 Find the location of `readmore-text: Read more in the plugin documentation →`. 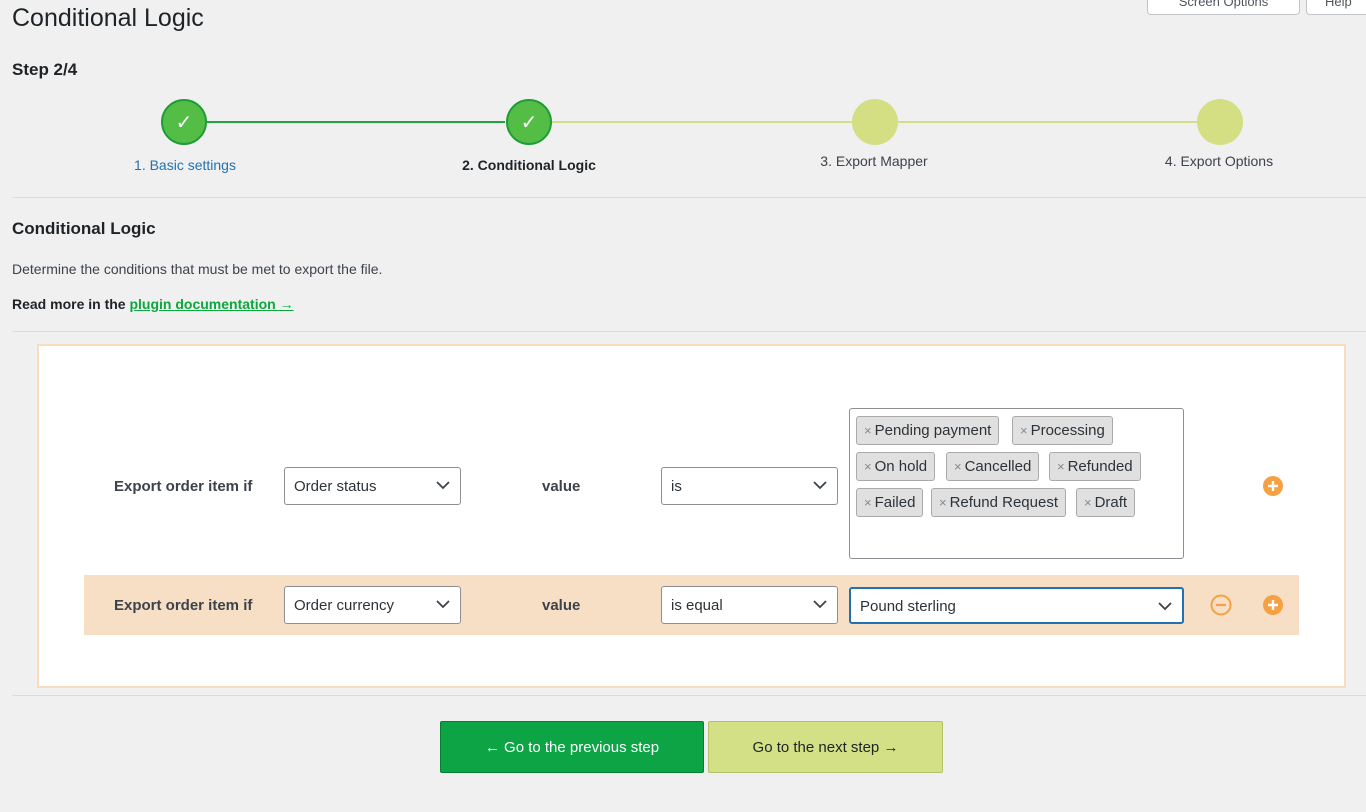

readmore-text: Read more in the plugin documentation → is located at coordinates (153, 304).